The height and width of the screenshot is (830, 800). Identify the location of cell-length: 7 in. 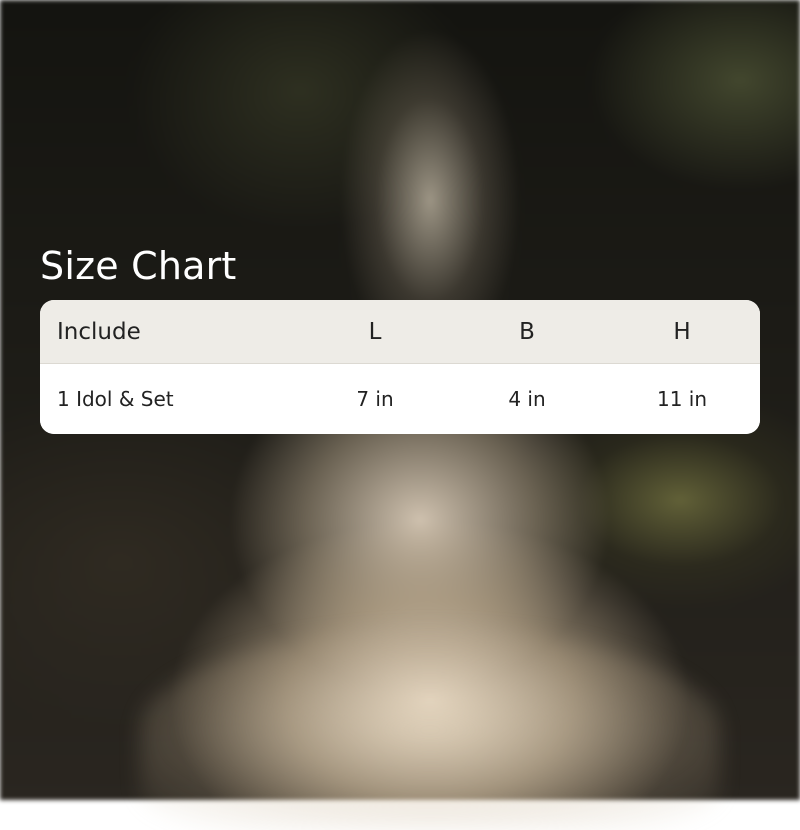
(375, 399).